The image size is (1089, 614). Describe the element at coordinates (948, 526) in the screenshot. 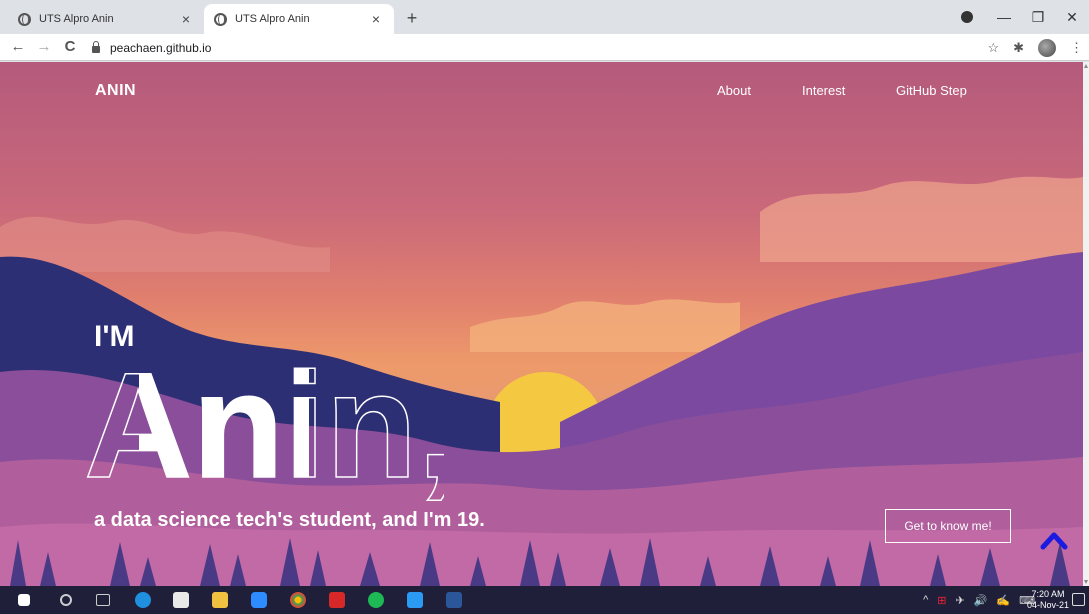

I see `get-to-know-me-button: Get to know me!` at that location.